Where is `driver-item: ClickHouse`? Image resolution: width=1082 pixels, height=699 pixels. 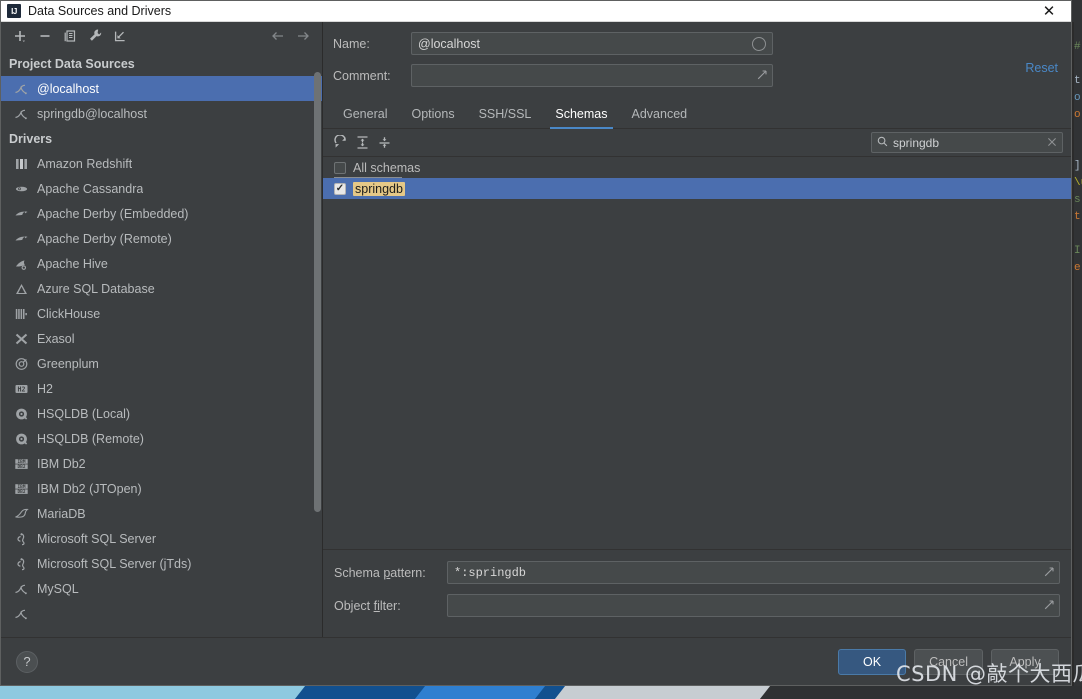 driver-item: ClickHouse is located at coordinates (161, 313).